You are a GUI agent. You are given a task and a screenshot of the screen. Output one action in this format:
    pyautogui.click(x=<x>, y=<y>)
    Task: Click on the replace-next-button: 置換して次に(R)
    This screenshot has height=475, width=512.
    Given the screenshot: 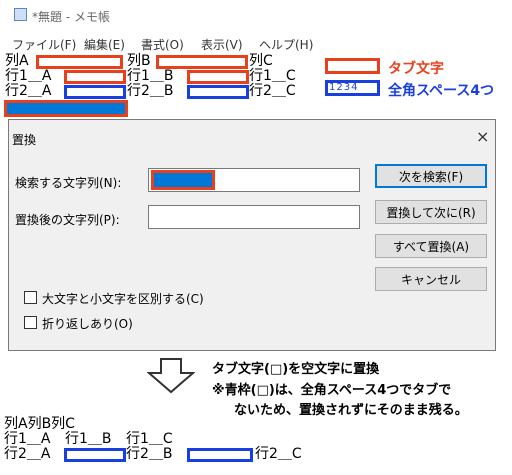 What is the action you would take?
    pyautogui.click(x=431, y=212)
    